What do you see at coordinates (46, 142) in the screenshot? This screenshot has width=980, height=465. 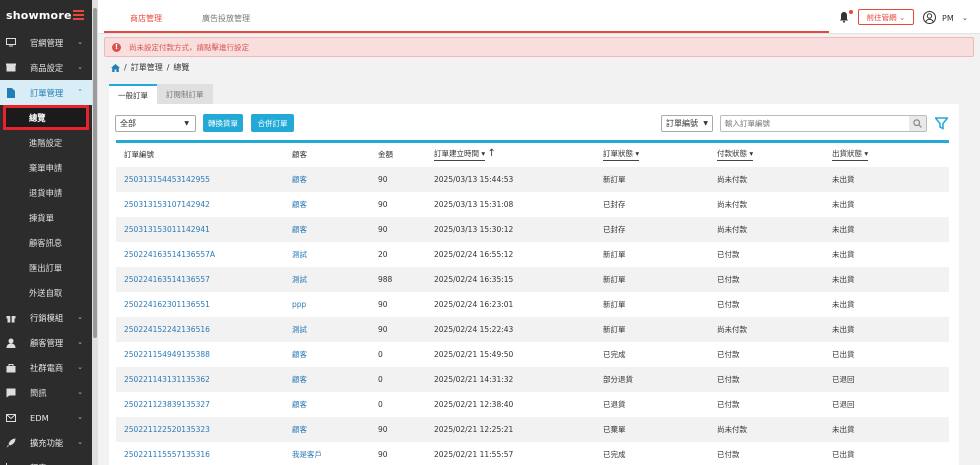 I see `sidebar-subitem-advanced: 進階設定` at bounding box center [46, 142].